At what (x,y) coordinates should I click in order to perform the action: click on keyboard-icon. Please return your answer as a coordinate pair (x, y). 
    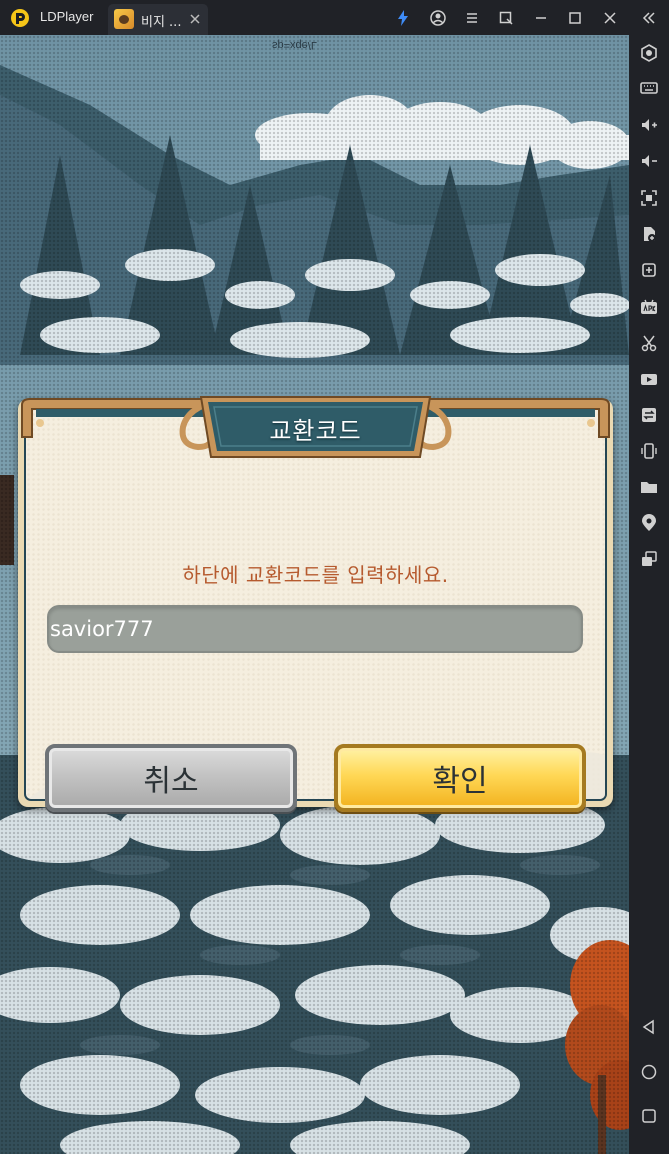
    Looking at the image, I should click on (649, 88).